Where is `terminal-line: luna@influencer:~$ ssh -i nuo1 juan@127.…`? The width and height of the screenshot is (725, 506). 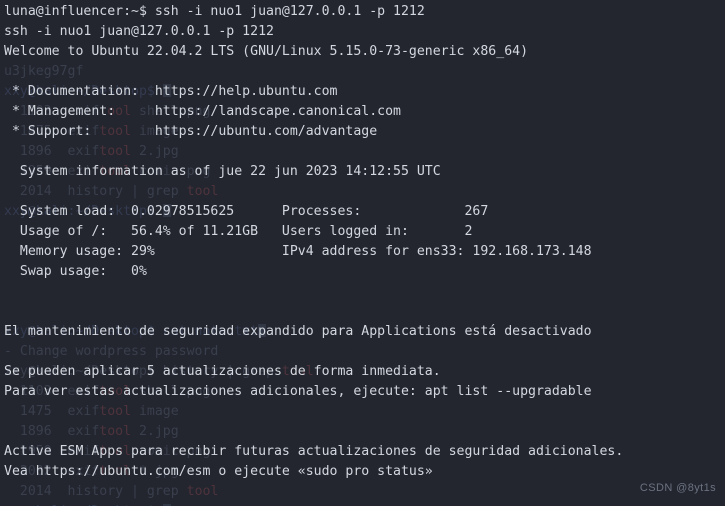
terminal-line: luna@influencer:~$ ssh -i nuo1 juan@127.… is located at coordinates (214, 11).